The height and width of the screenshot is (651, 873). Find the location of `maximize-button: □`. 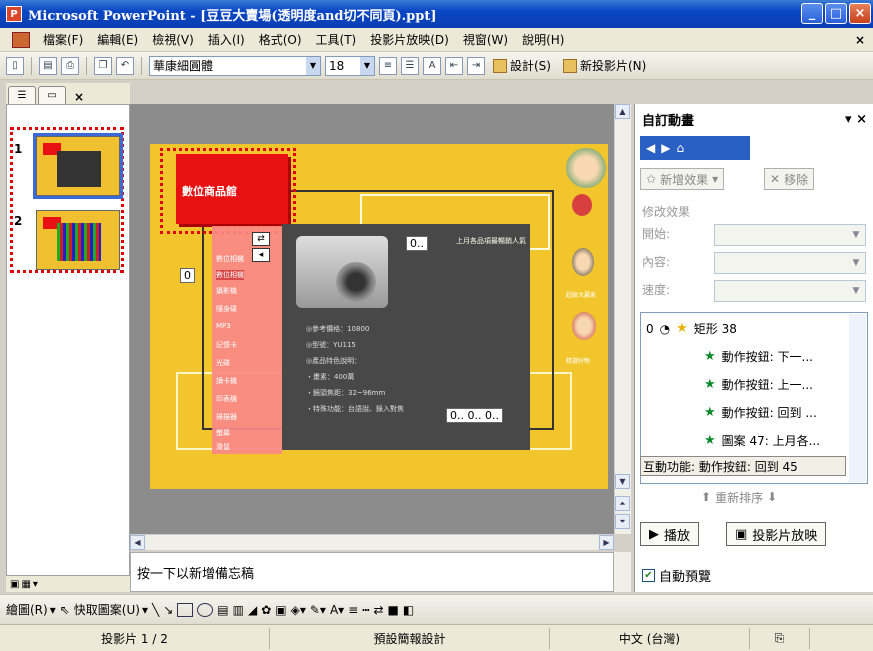

maximize-button: □ is located at coordinates (836, 13).